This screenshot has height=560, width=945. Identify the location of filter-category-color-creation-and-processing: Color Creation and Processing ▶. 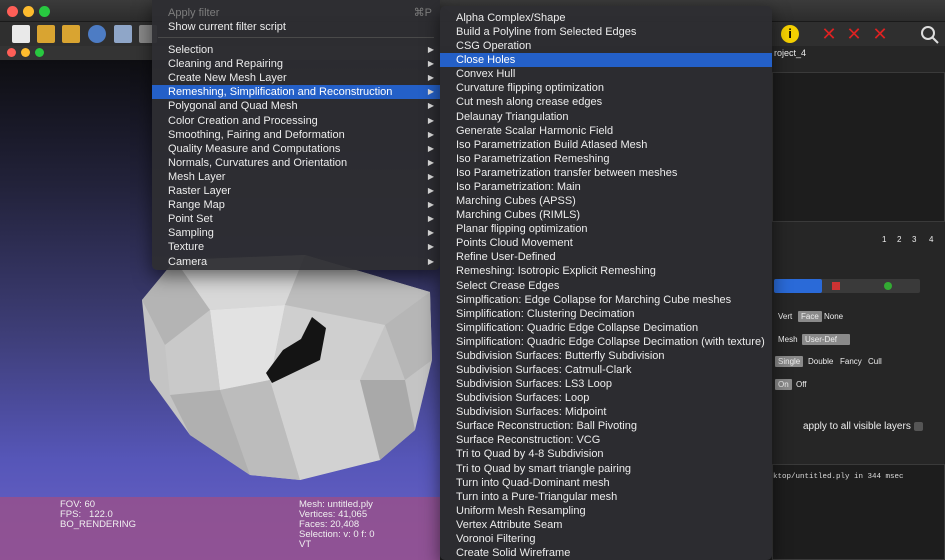
(296, 121).